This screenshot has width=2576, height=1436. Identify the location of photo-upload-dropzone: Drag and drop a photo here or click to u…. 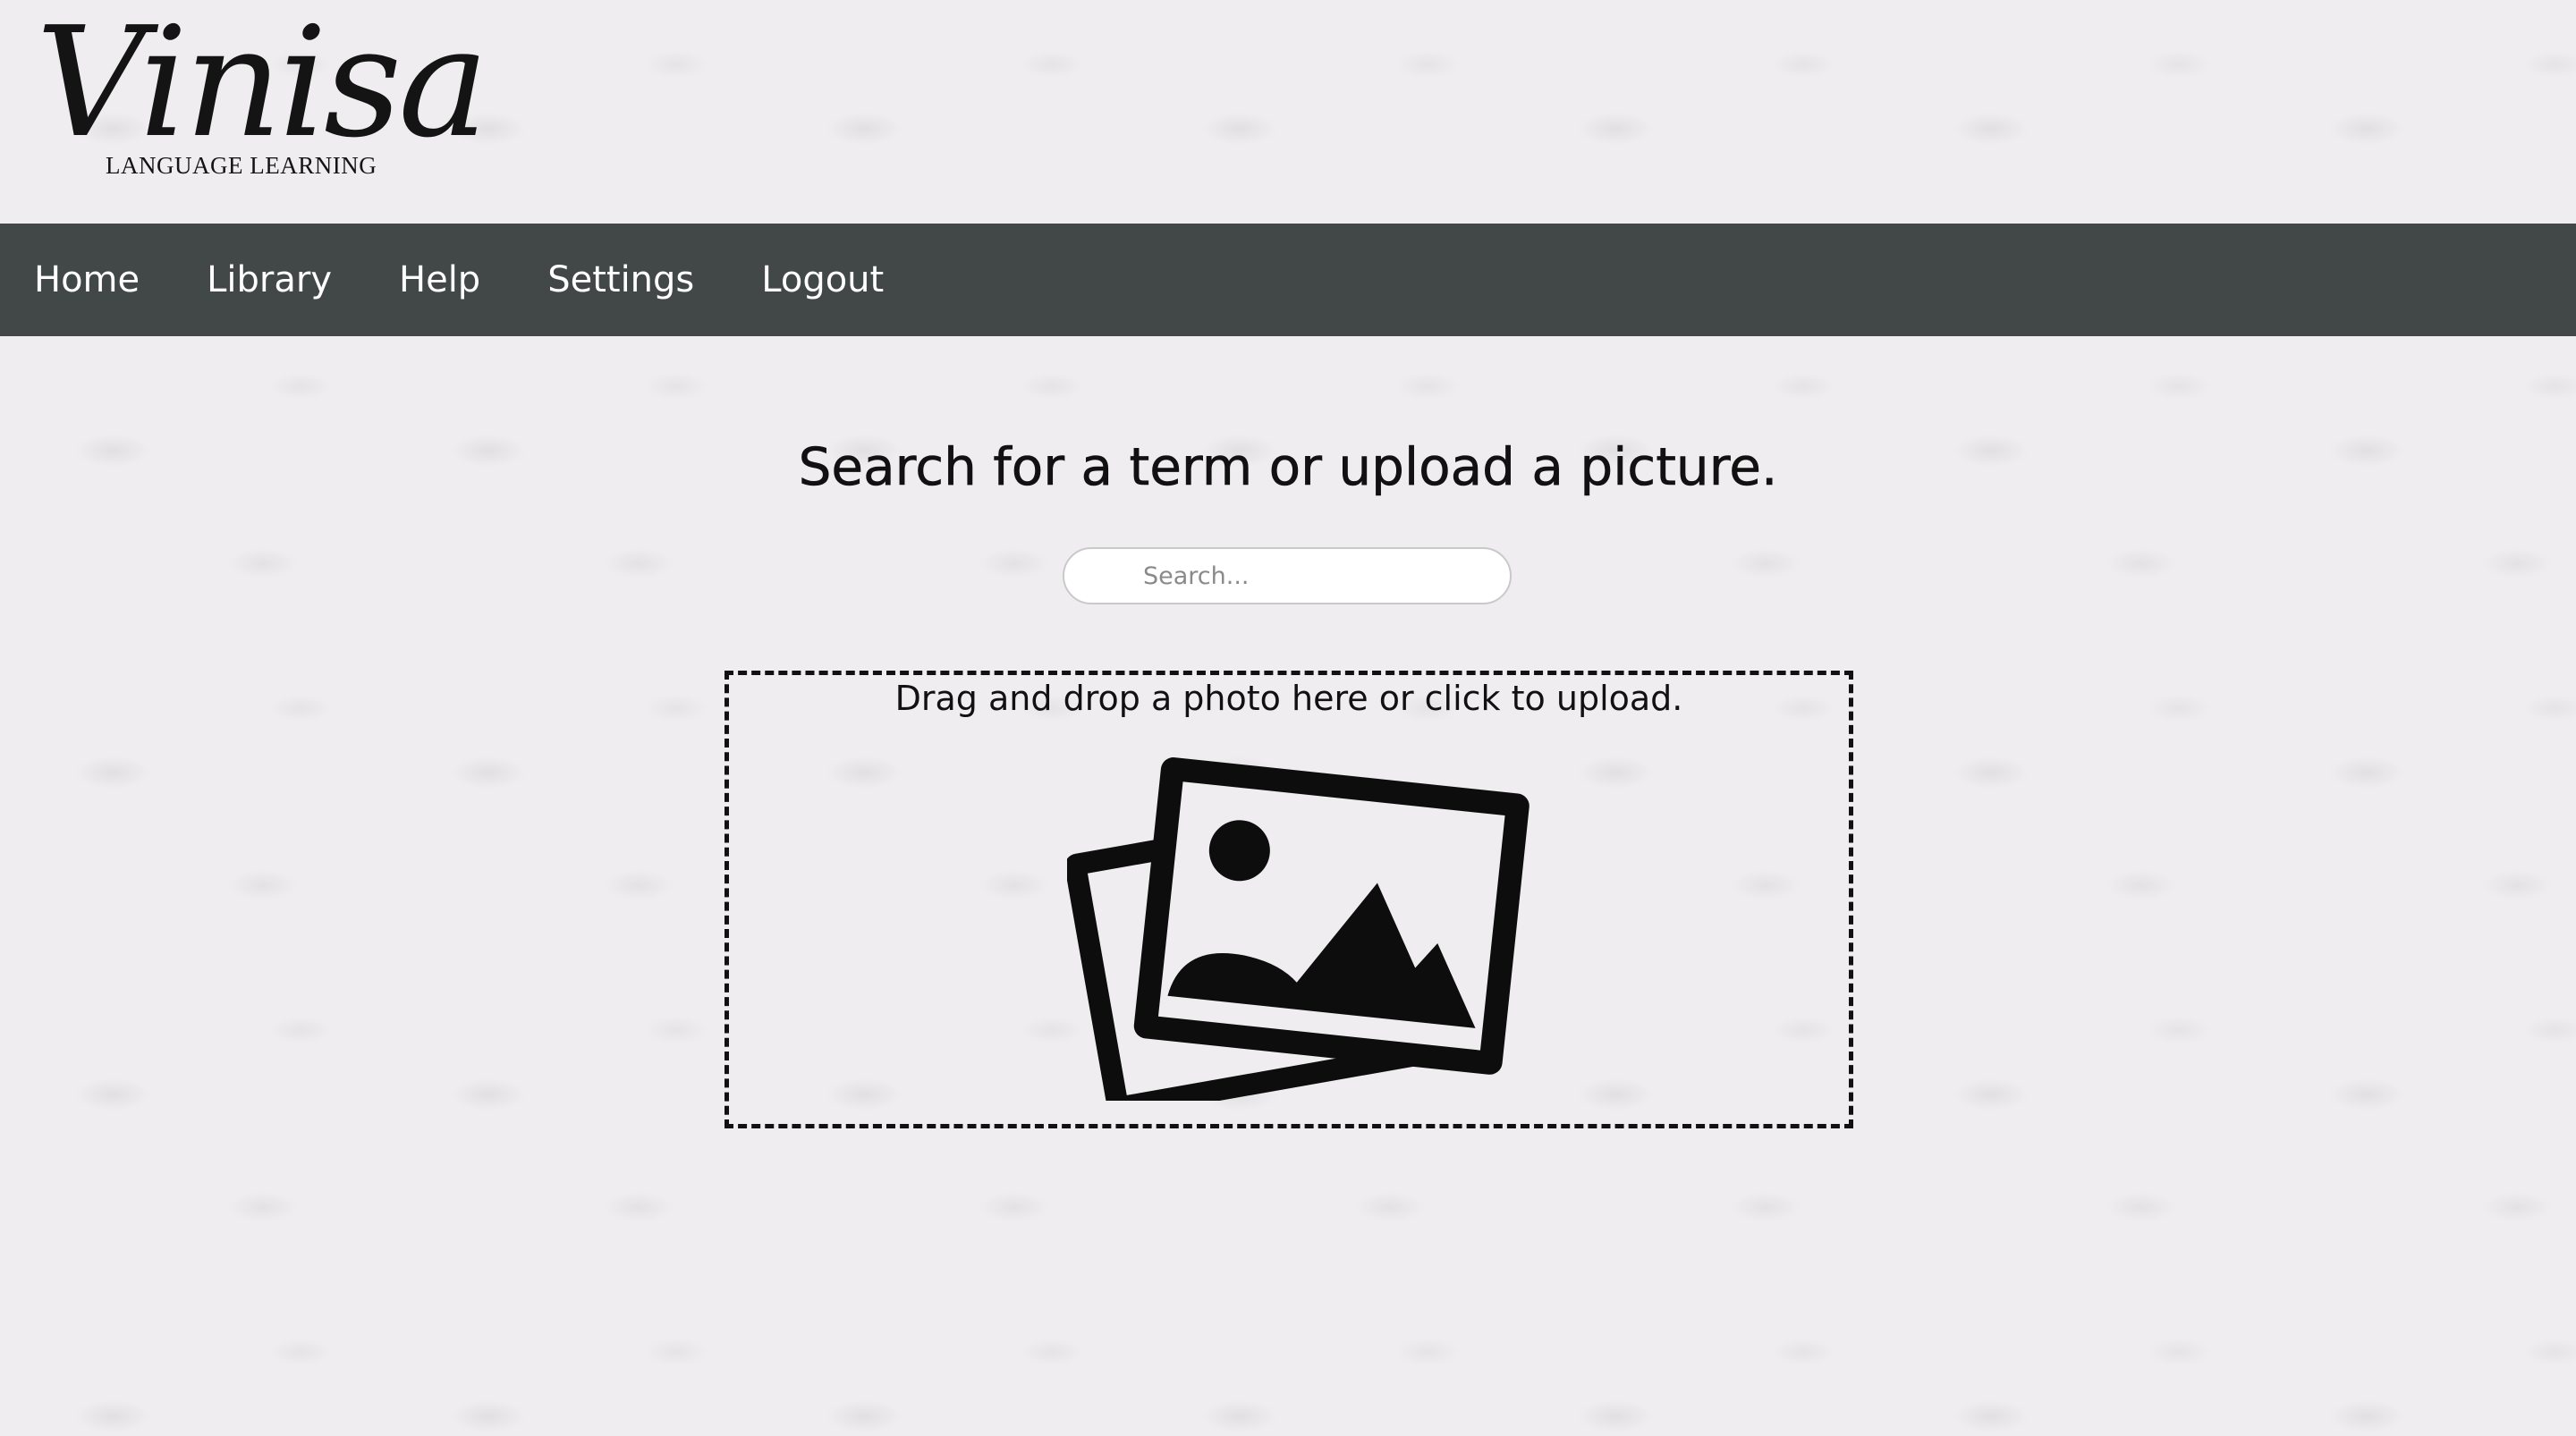
(1288, 899).